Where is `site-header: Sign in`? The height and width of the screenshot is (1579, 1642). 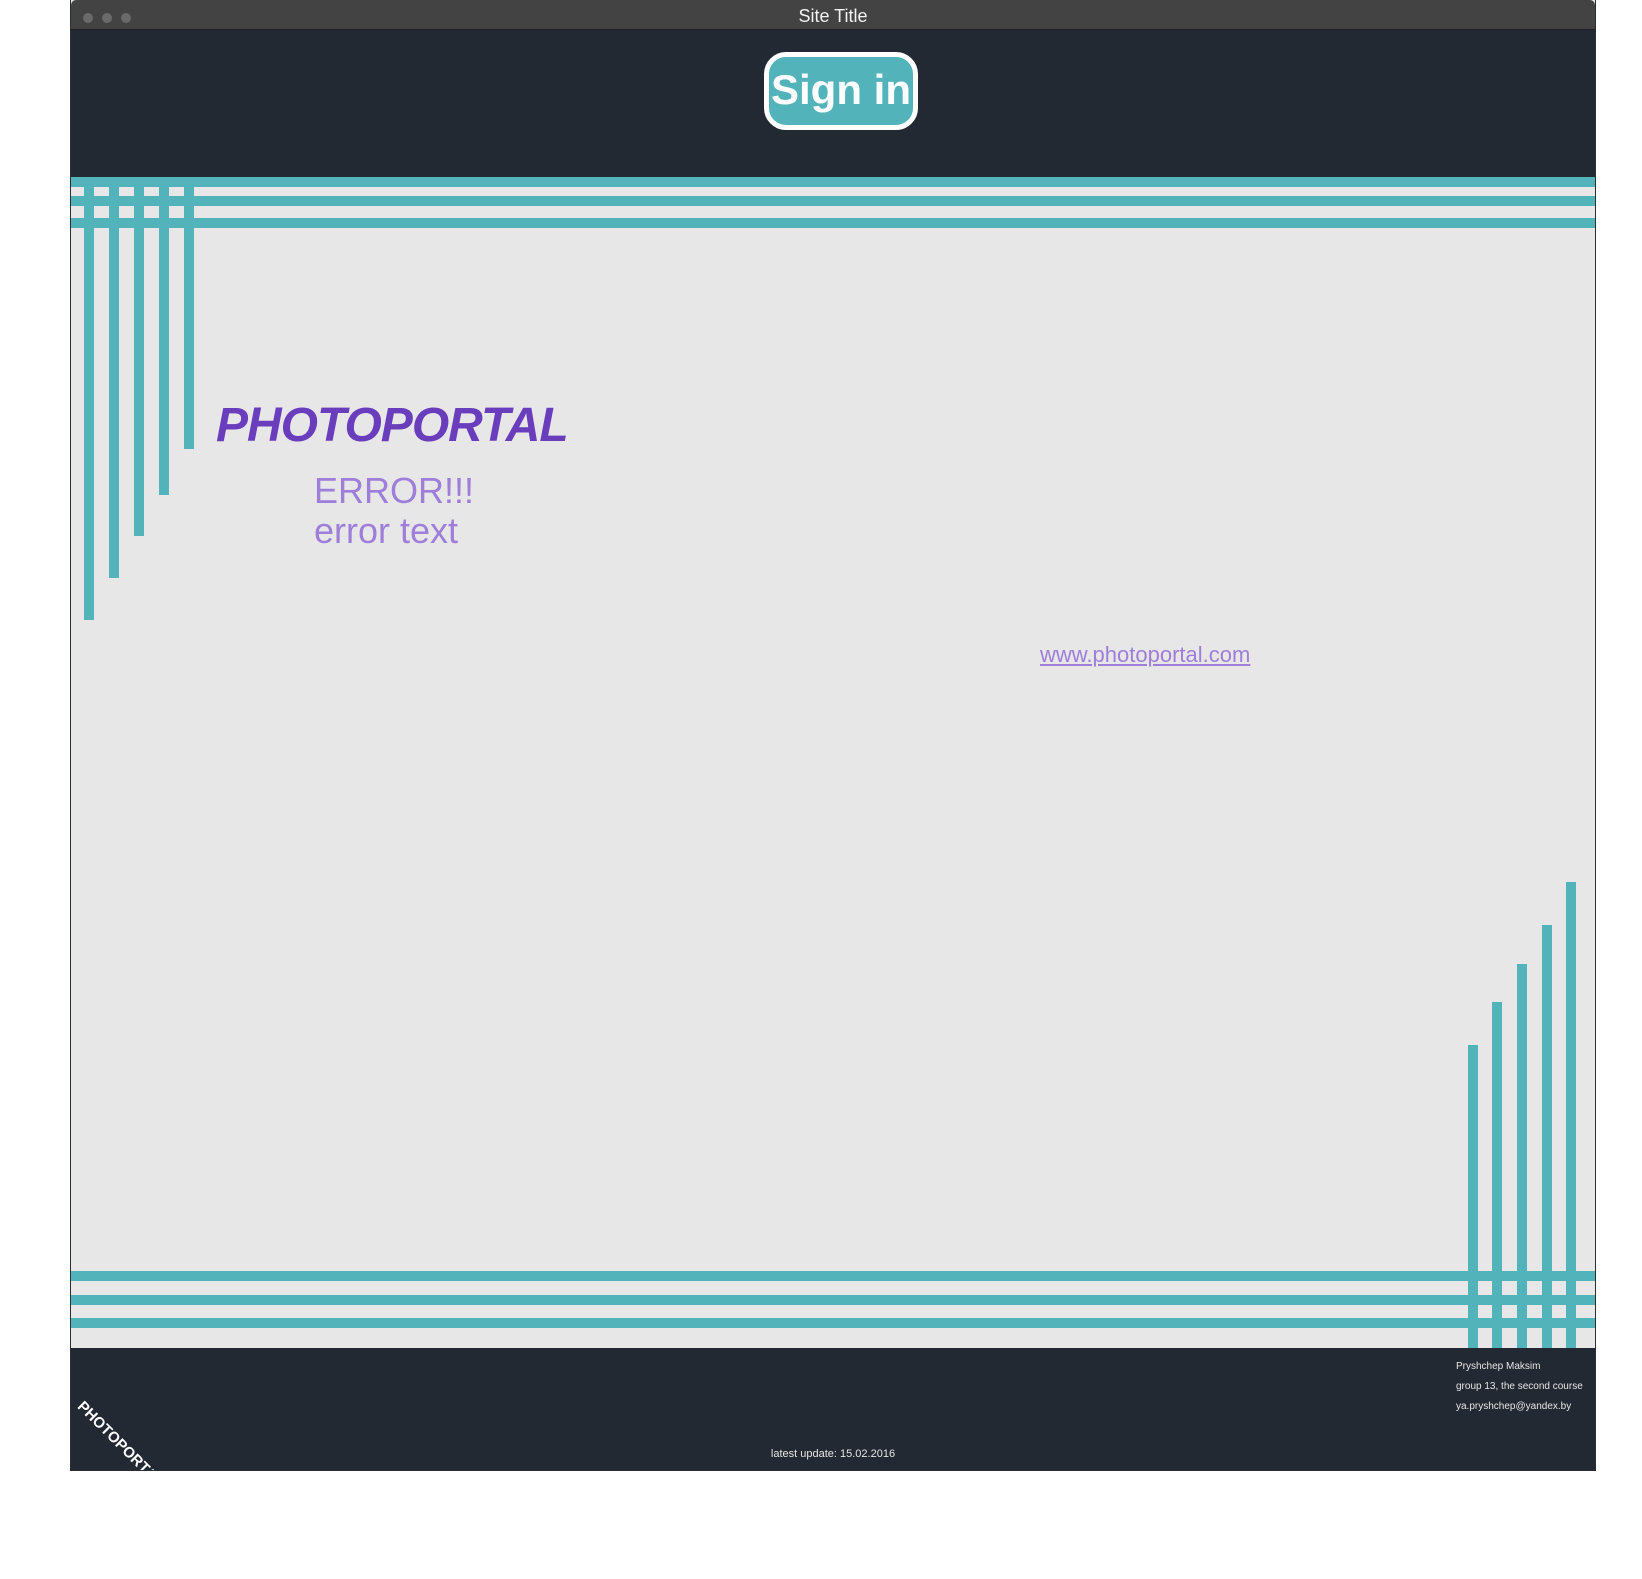 site-header: Sign in is located at coordinates (833, 103).